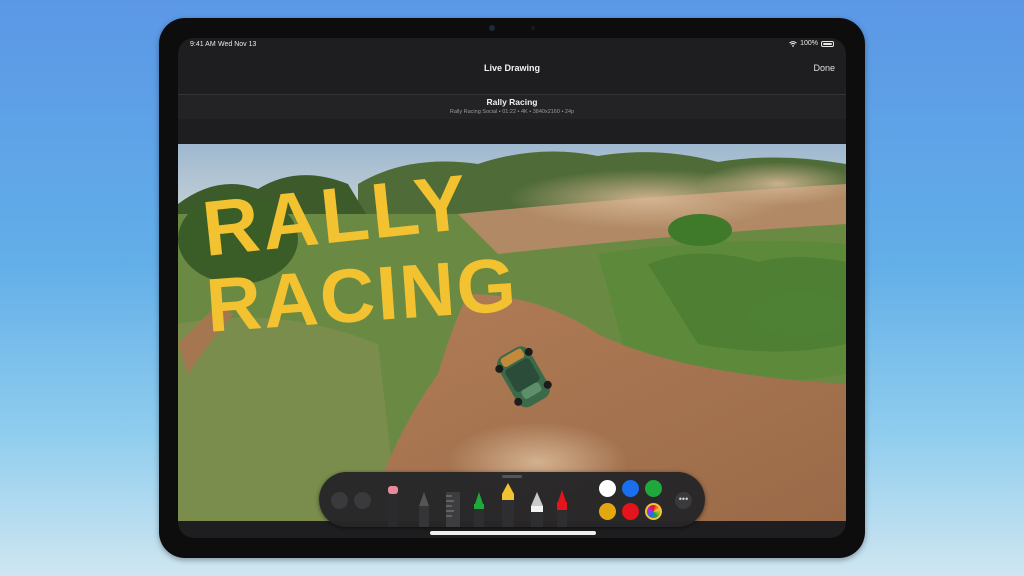 This screenshot has width=1024, height=576. I want to click on battery-percentage: 100%, so click(809, 43).